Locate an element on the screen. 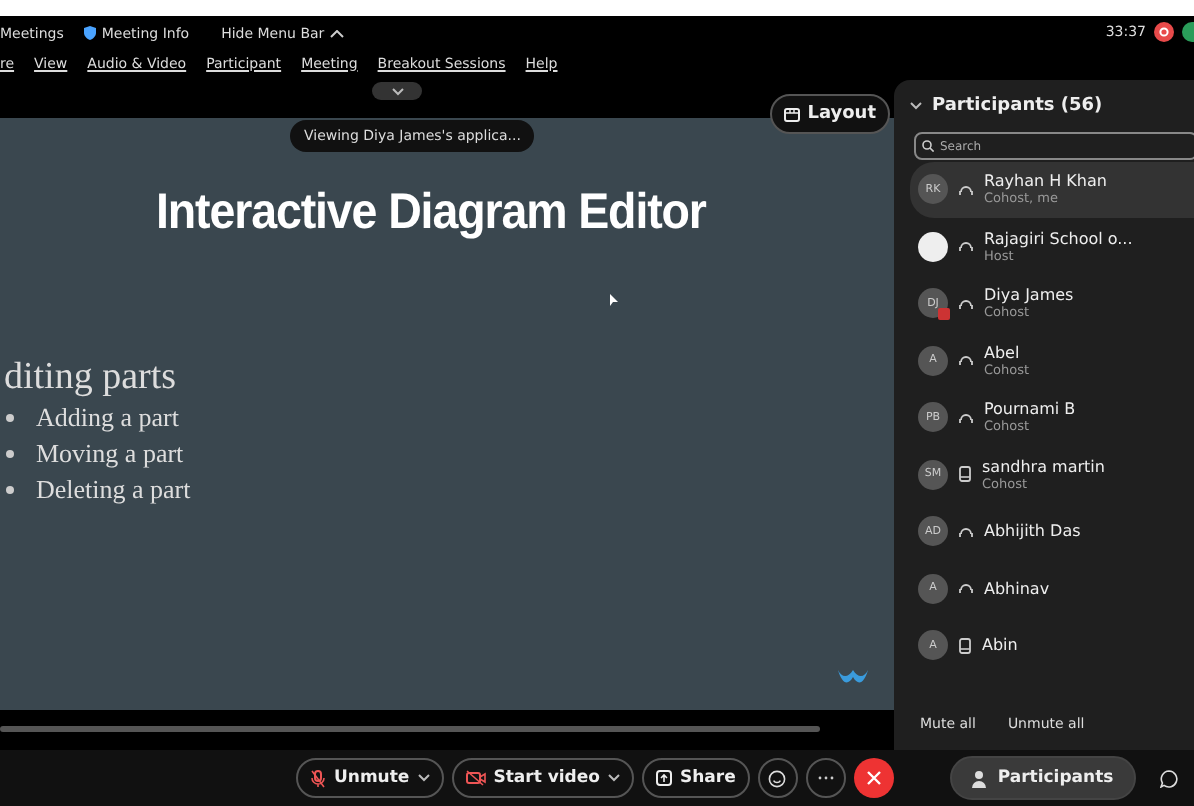 This screenshot has height=806, width=1194. participant-name: Abhijith Das is located at coordinates (1032, 531).